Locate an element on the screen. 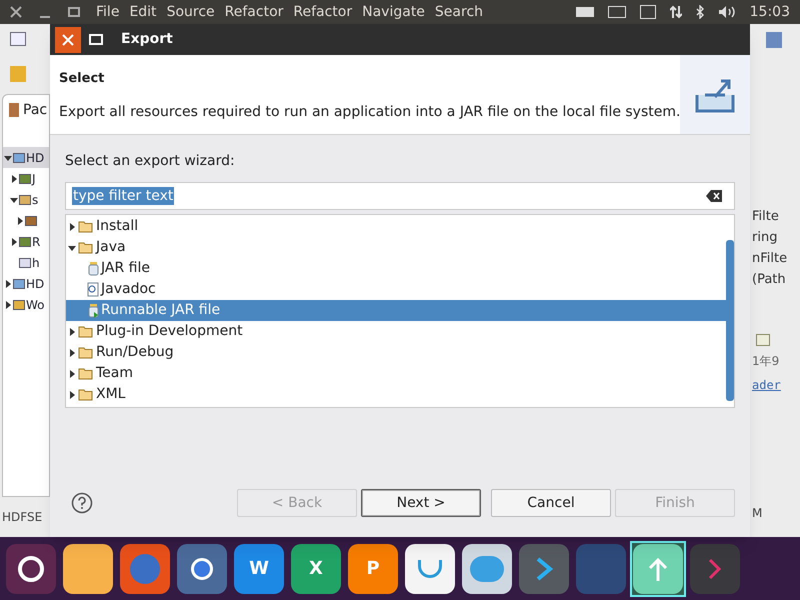 The image size is (800, 600). filter-text: type filter text is located at coordinates (123, 196).